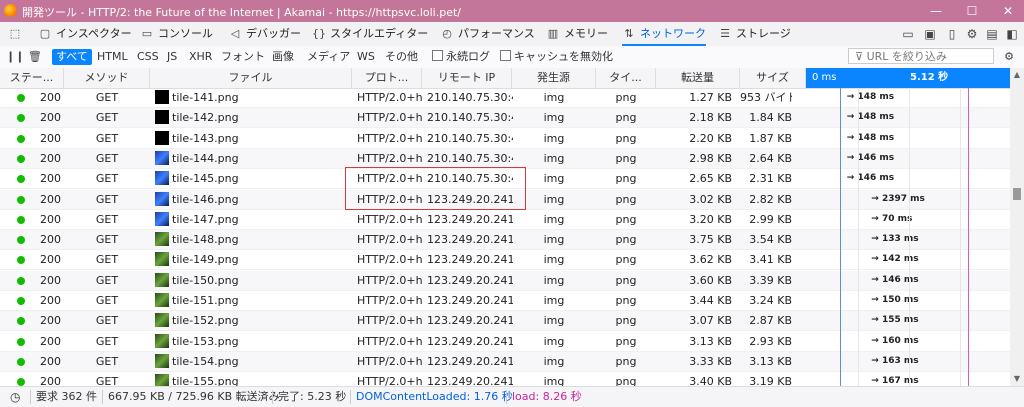  What do you see at coordinates (553, 33) in the screenshot?
I see `memory-icon: ▥` at bounding box center [553, 33].